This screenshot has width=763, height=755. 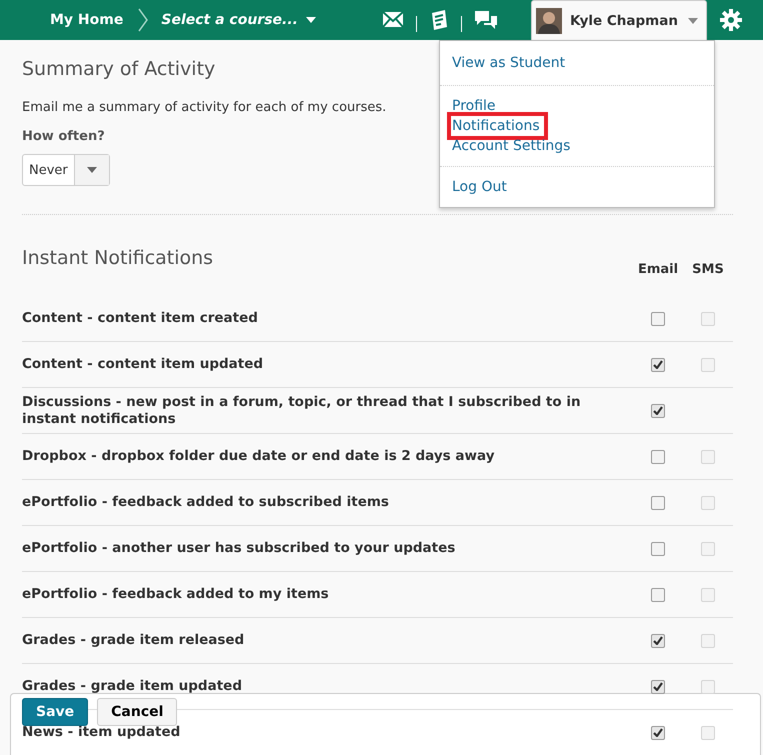 I want to click on notification-label: ePortfolio - feedback added to subscribed items, so click(x=206, y=502).